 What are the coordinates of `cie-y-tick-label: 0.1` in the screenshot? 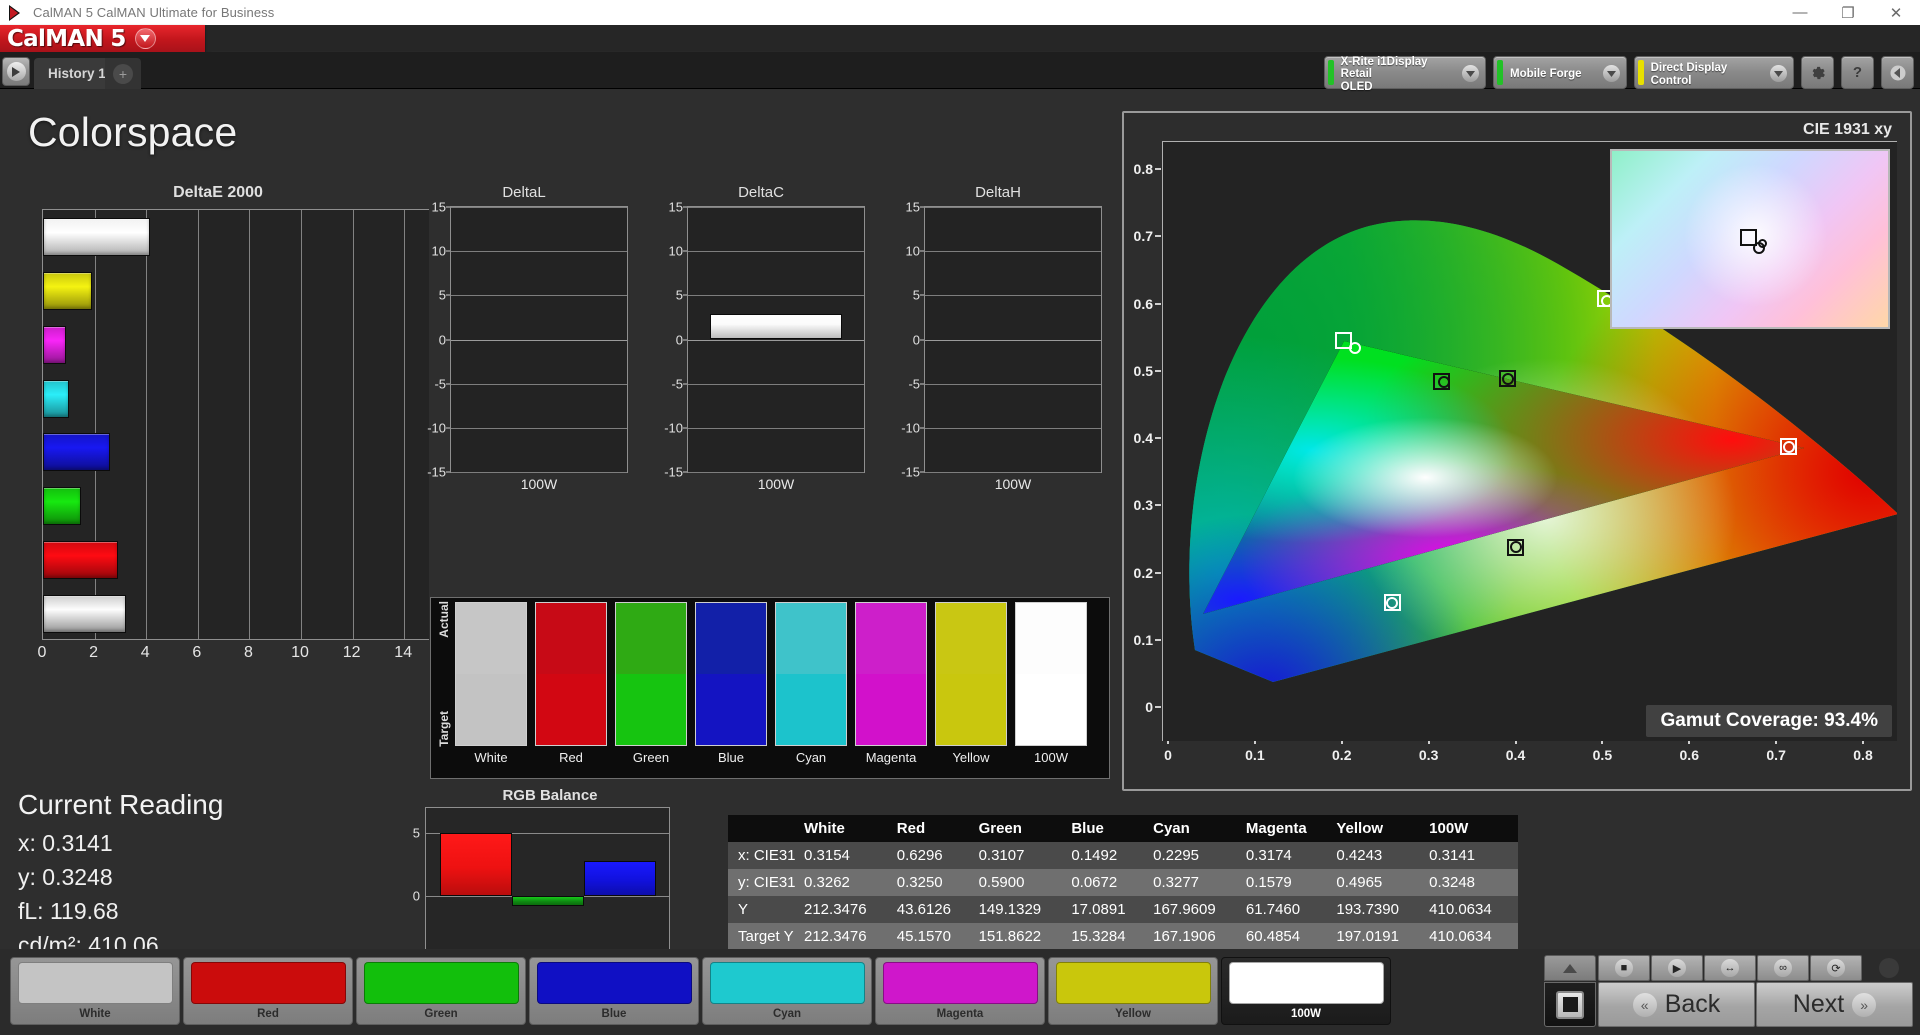 It's located at (1143, 639).